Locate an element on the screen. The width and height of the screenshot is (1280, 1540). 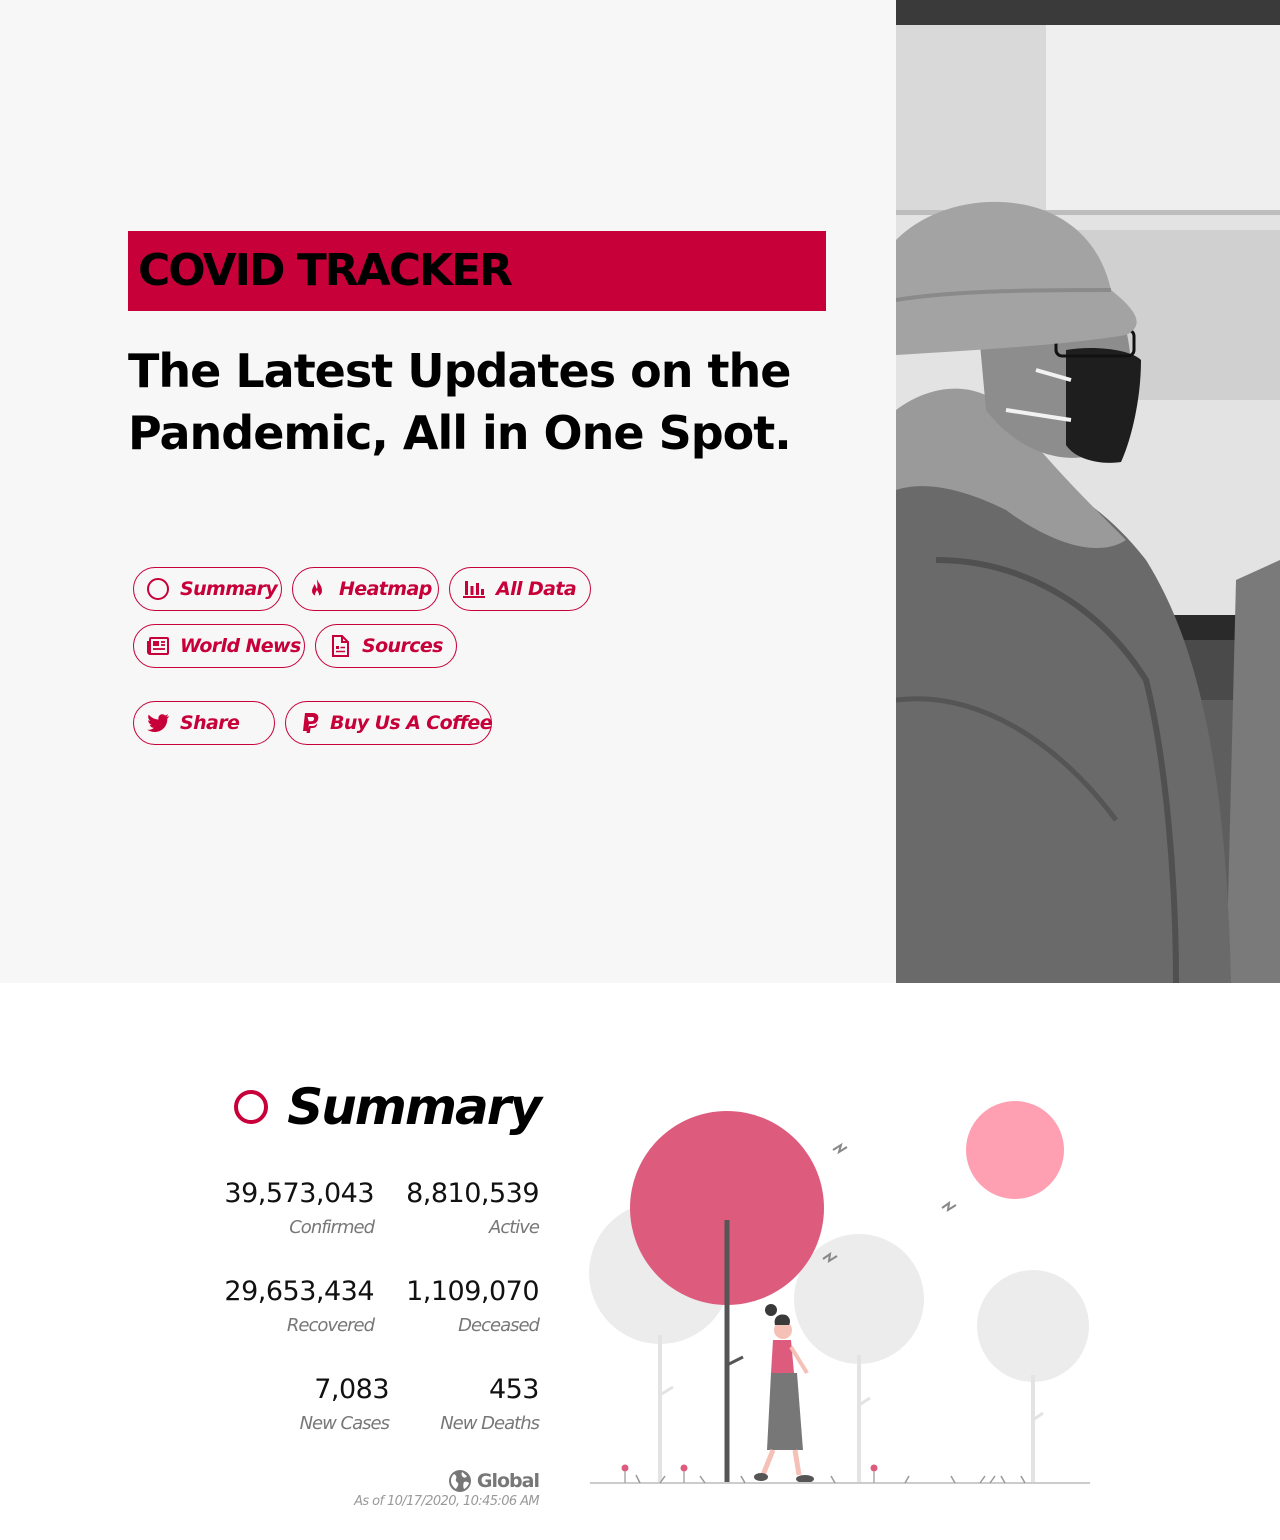
summary-circle-icon is located at coordinates (251, 1107).